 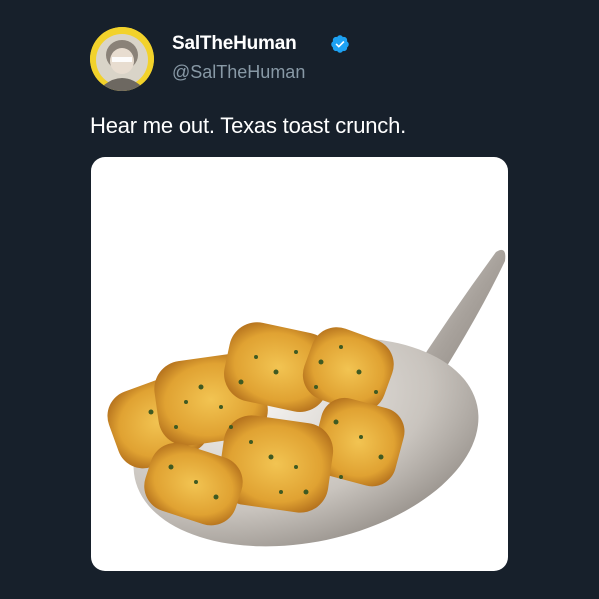 I want to click on tweet-text: Hear me out. Texas toast crunch., so click(x=248, y=125).